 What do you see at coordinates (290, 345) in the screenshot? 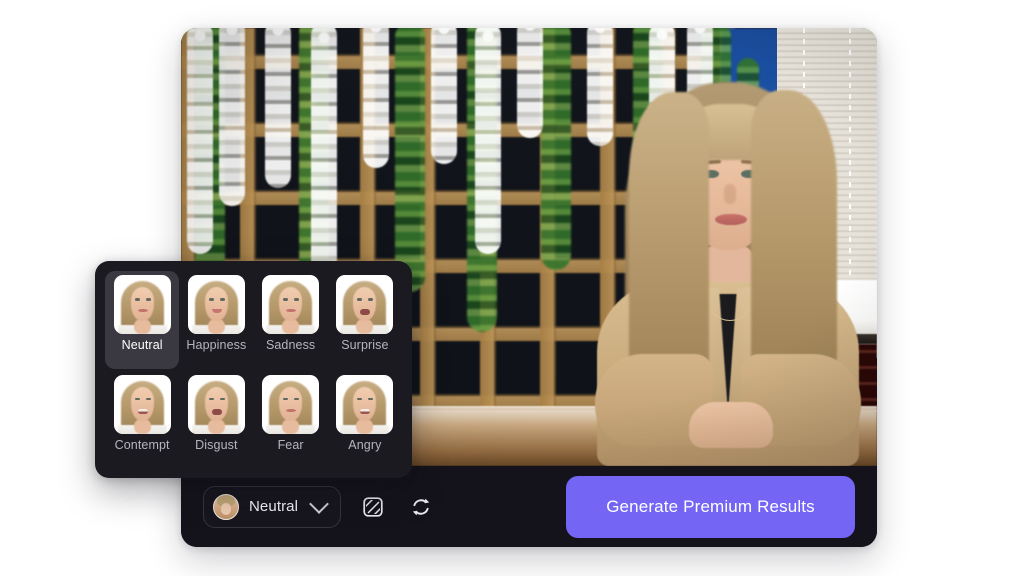
I see `emotion-option-label: Sadness` at bounding box center [290, 345].